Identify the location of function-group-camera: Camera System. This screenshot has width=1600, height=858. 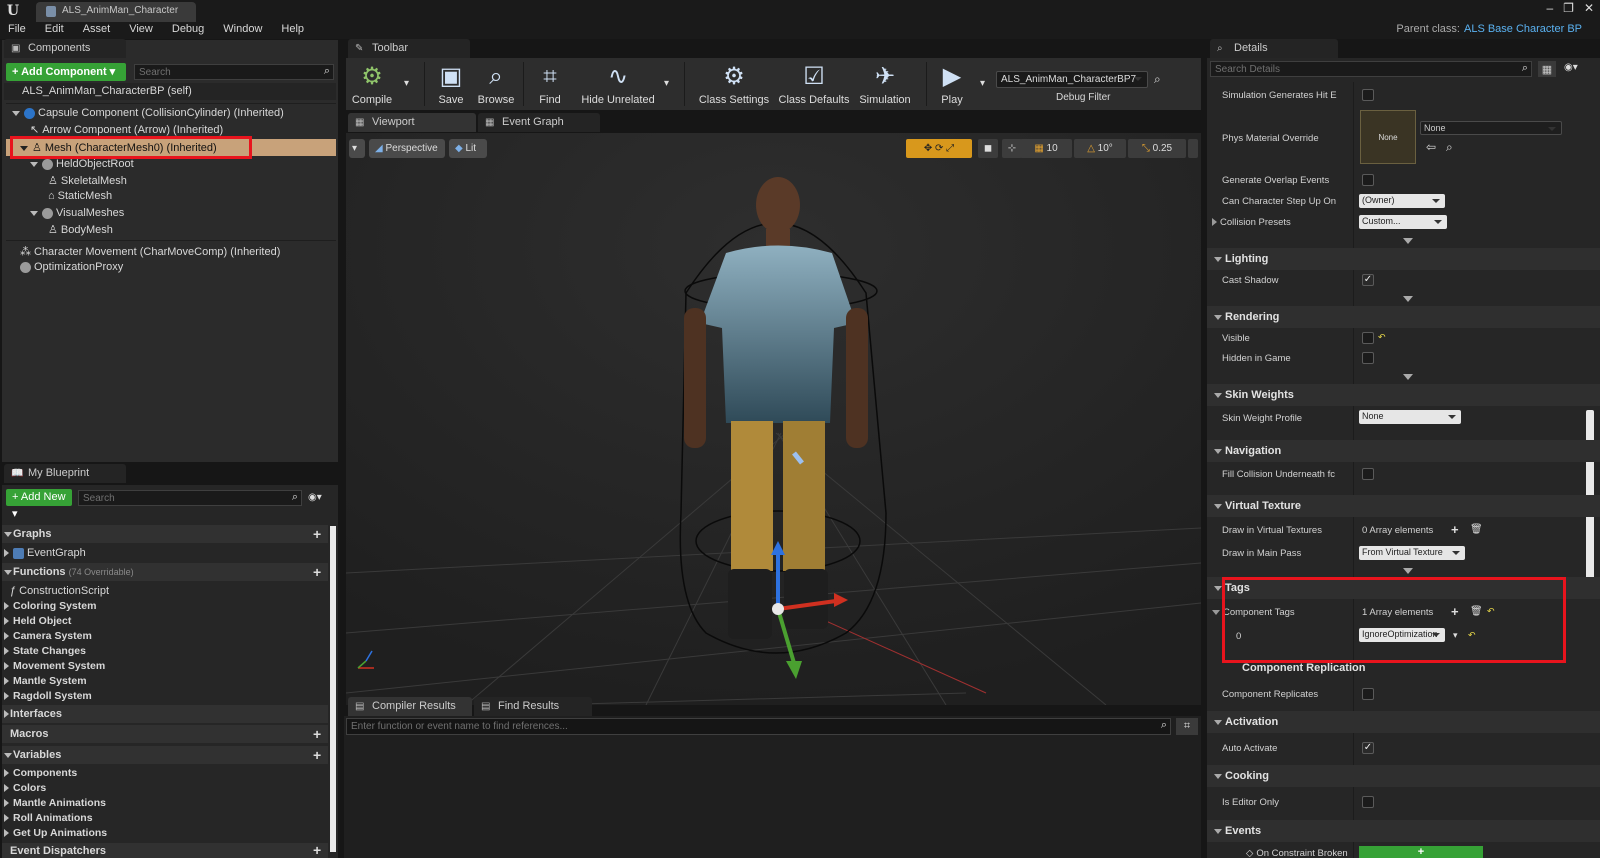
(48, 636).